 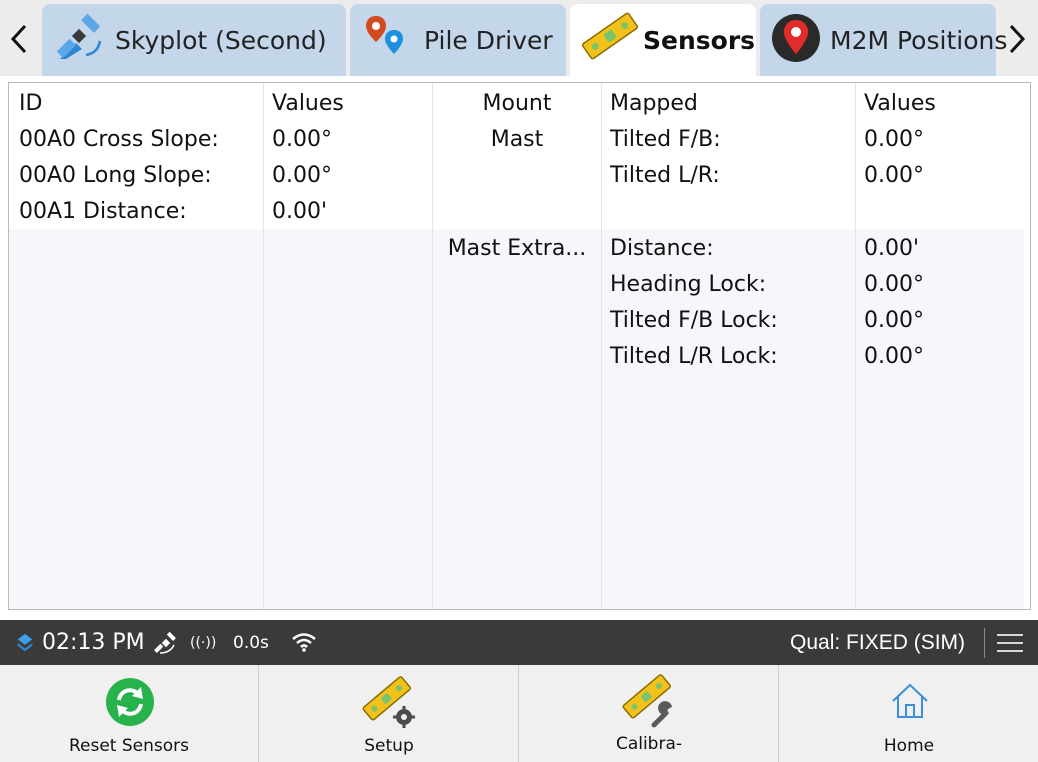 I want to click on table-row-id: 00A0 Long Slope:, so click(x=115, y=176).